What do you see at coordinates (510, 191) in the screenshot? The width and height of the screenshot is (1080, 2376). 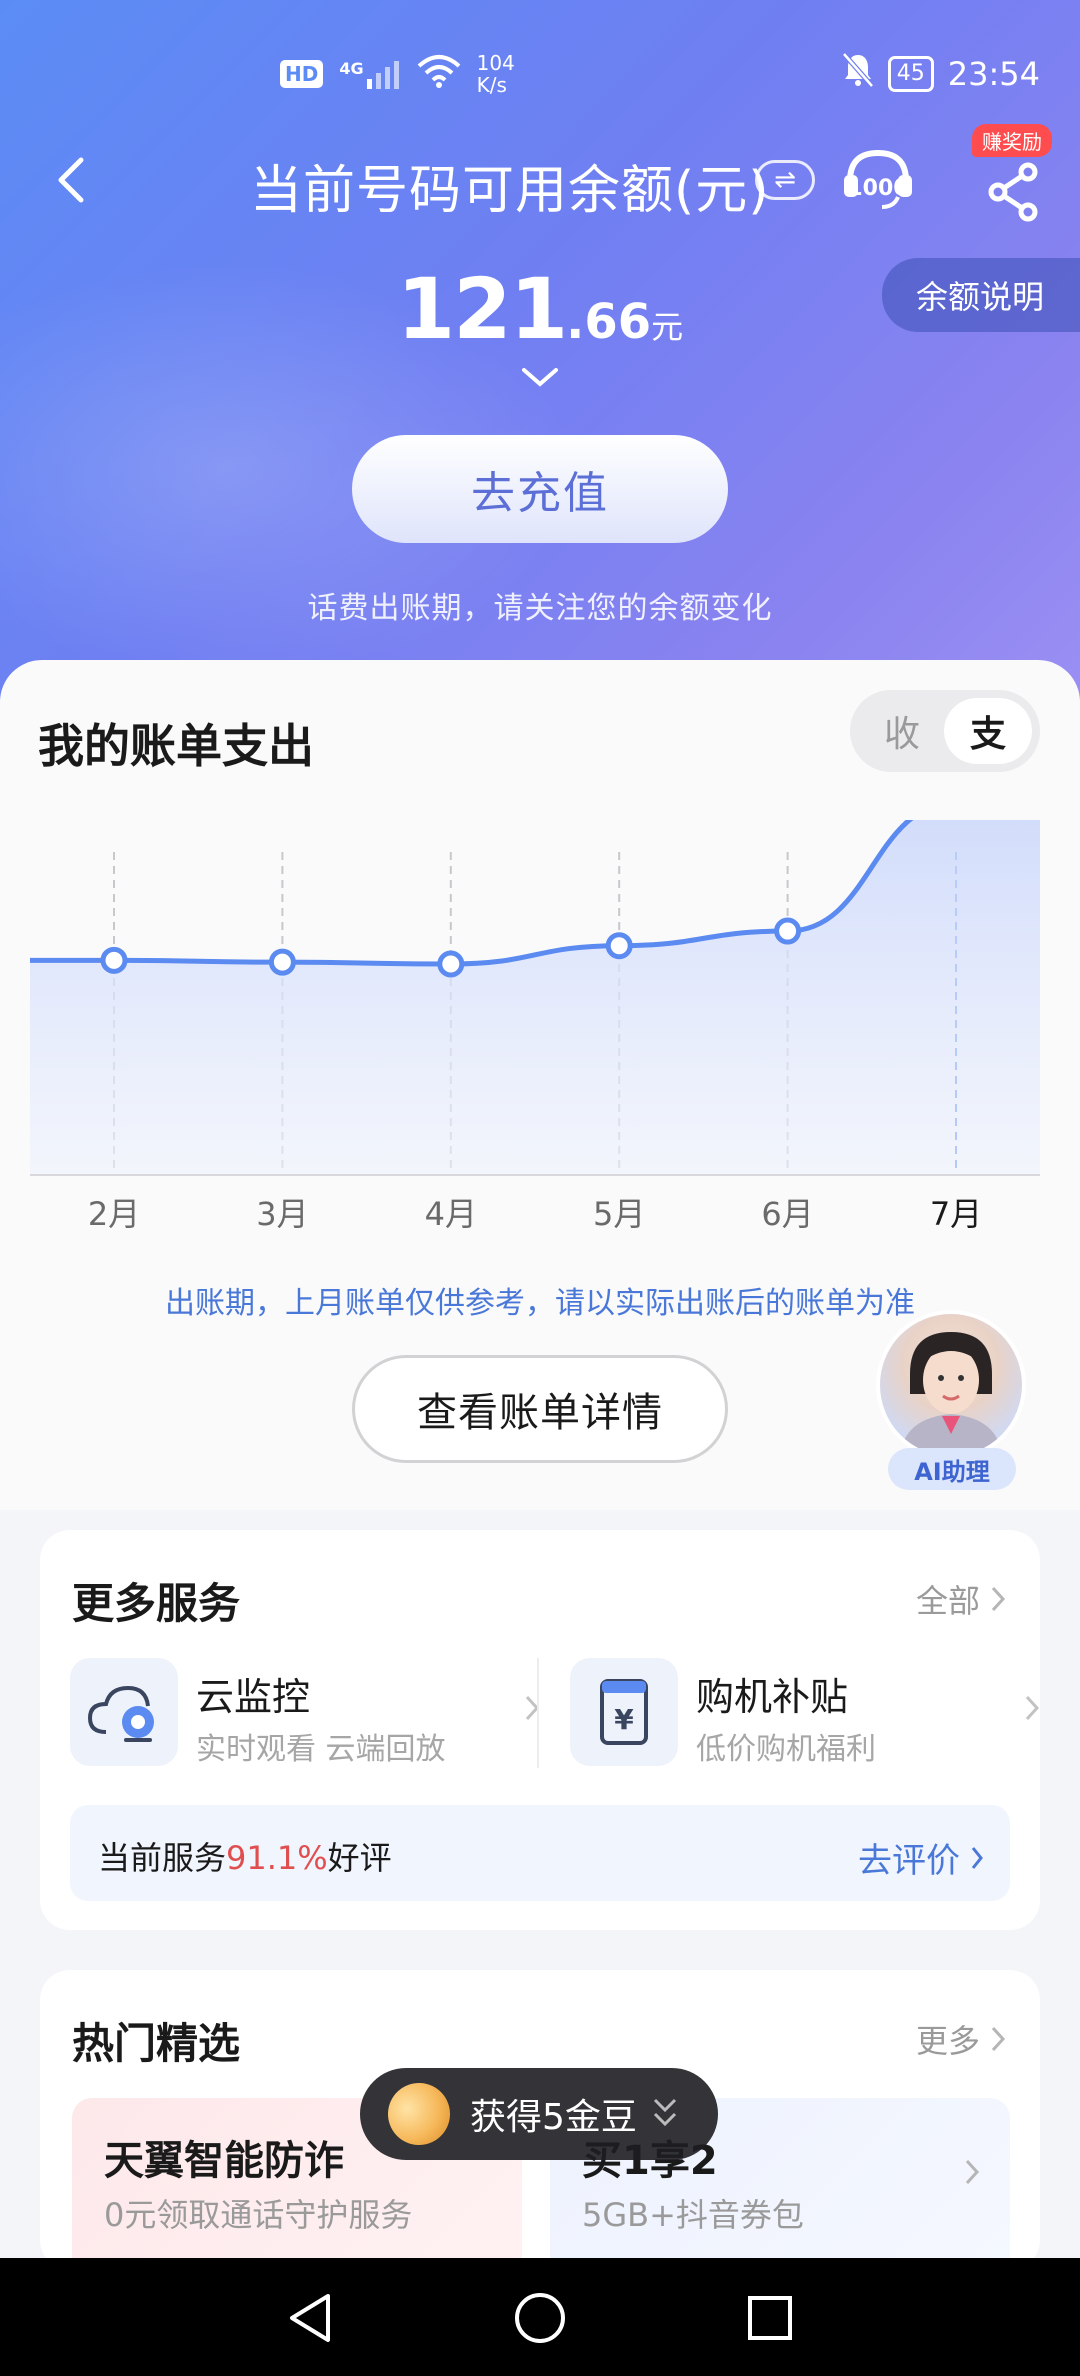 I see `page-title: 当前号码可用余额(元)` at bounding box center [510, 191].